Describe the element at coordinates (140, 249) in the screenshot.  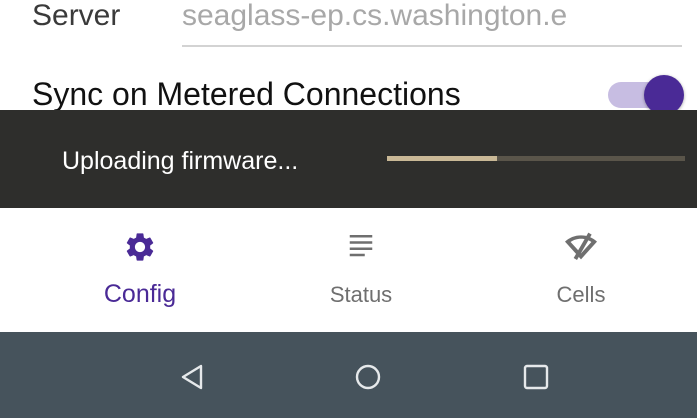
I see `gear-icon` at that location.